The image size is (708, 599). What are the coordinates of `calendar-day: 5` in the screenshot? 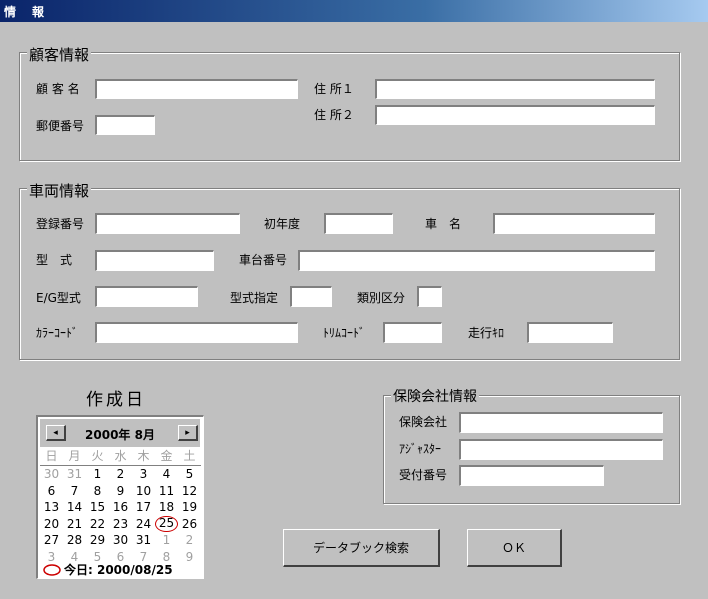 It's located at (189, 474).